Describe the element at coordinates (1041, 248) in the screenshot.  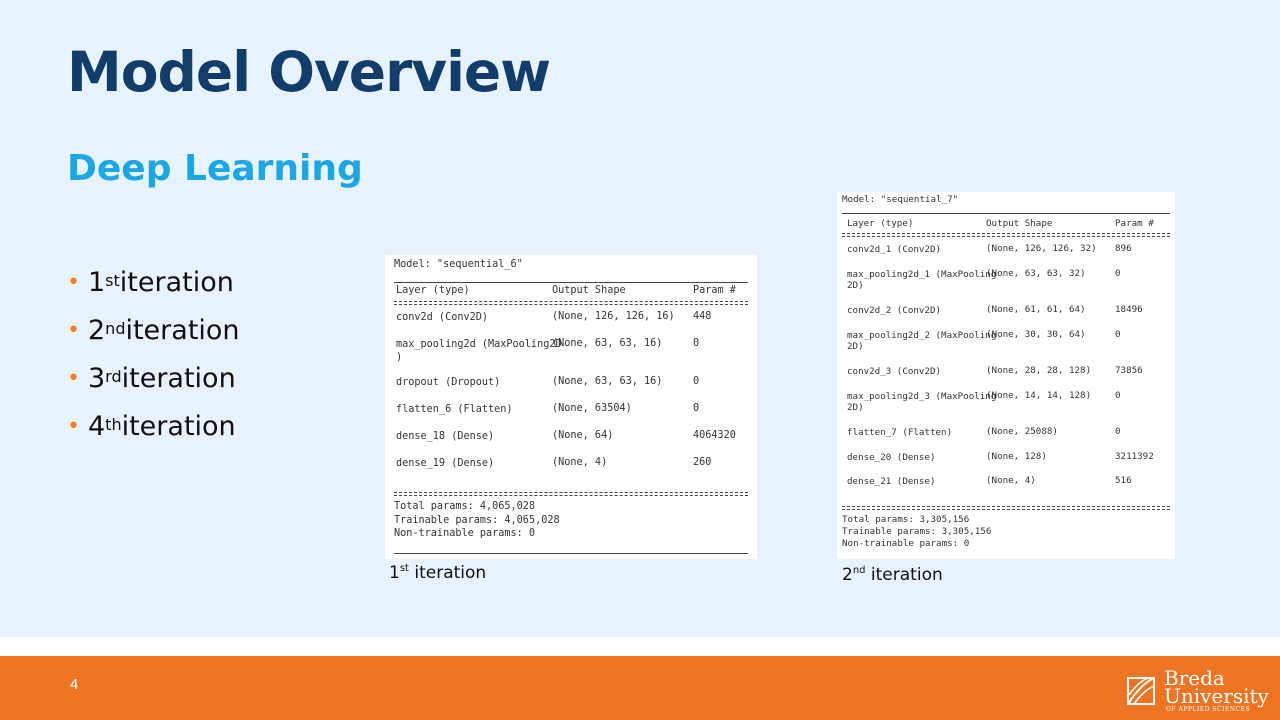
I see `layer-output-shape: (None, 126, 126, 32)` at that location.